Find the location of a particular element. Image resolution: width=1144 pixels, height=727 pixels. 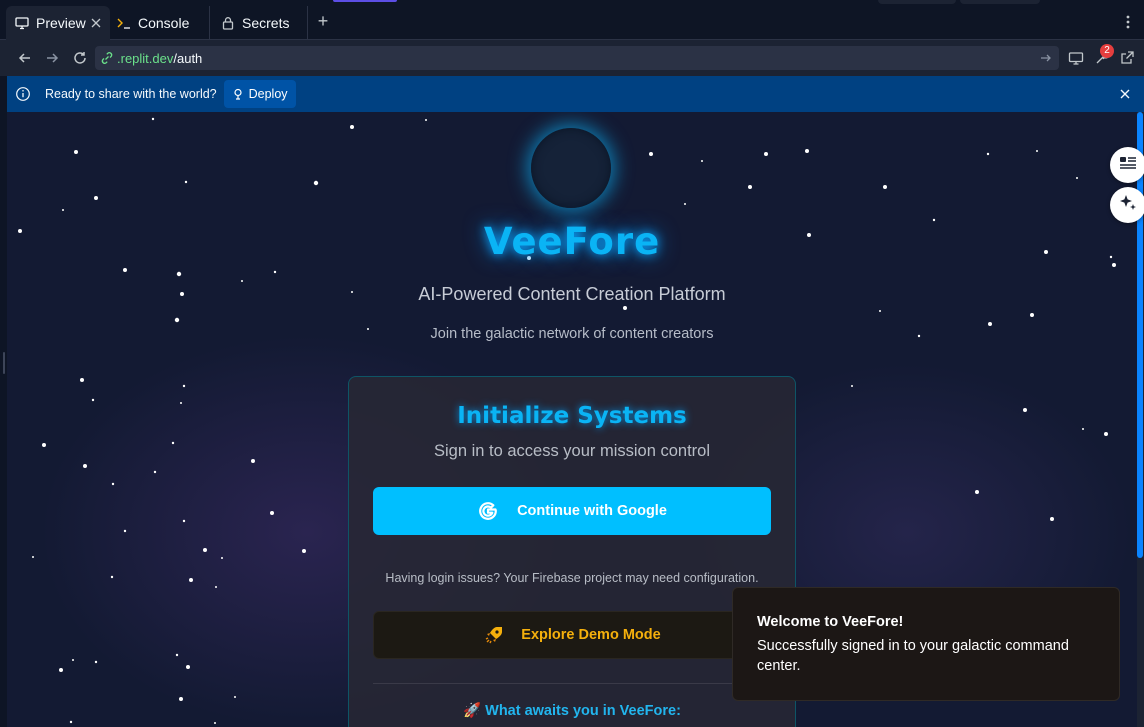

rocket-icon is located at coordinates (494, 635).